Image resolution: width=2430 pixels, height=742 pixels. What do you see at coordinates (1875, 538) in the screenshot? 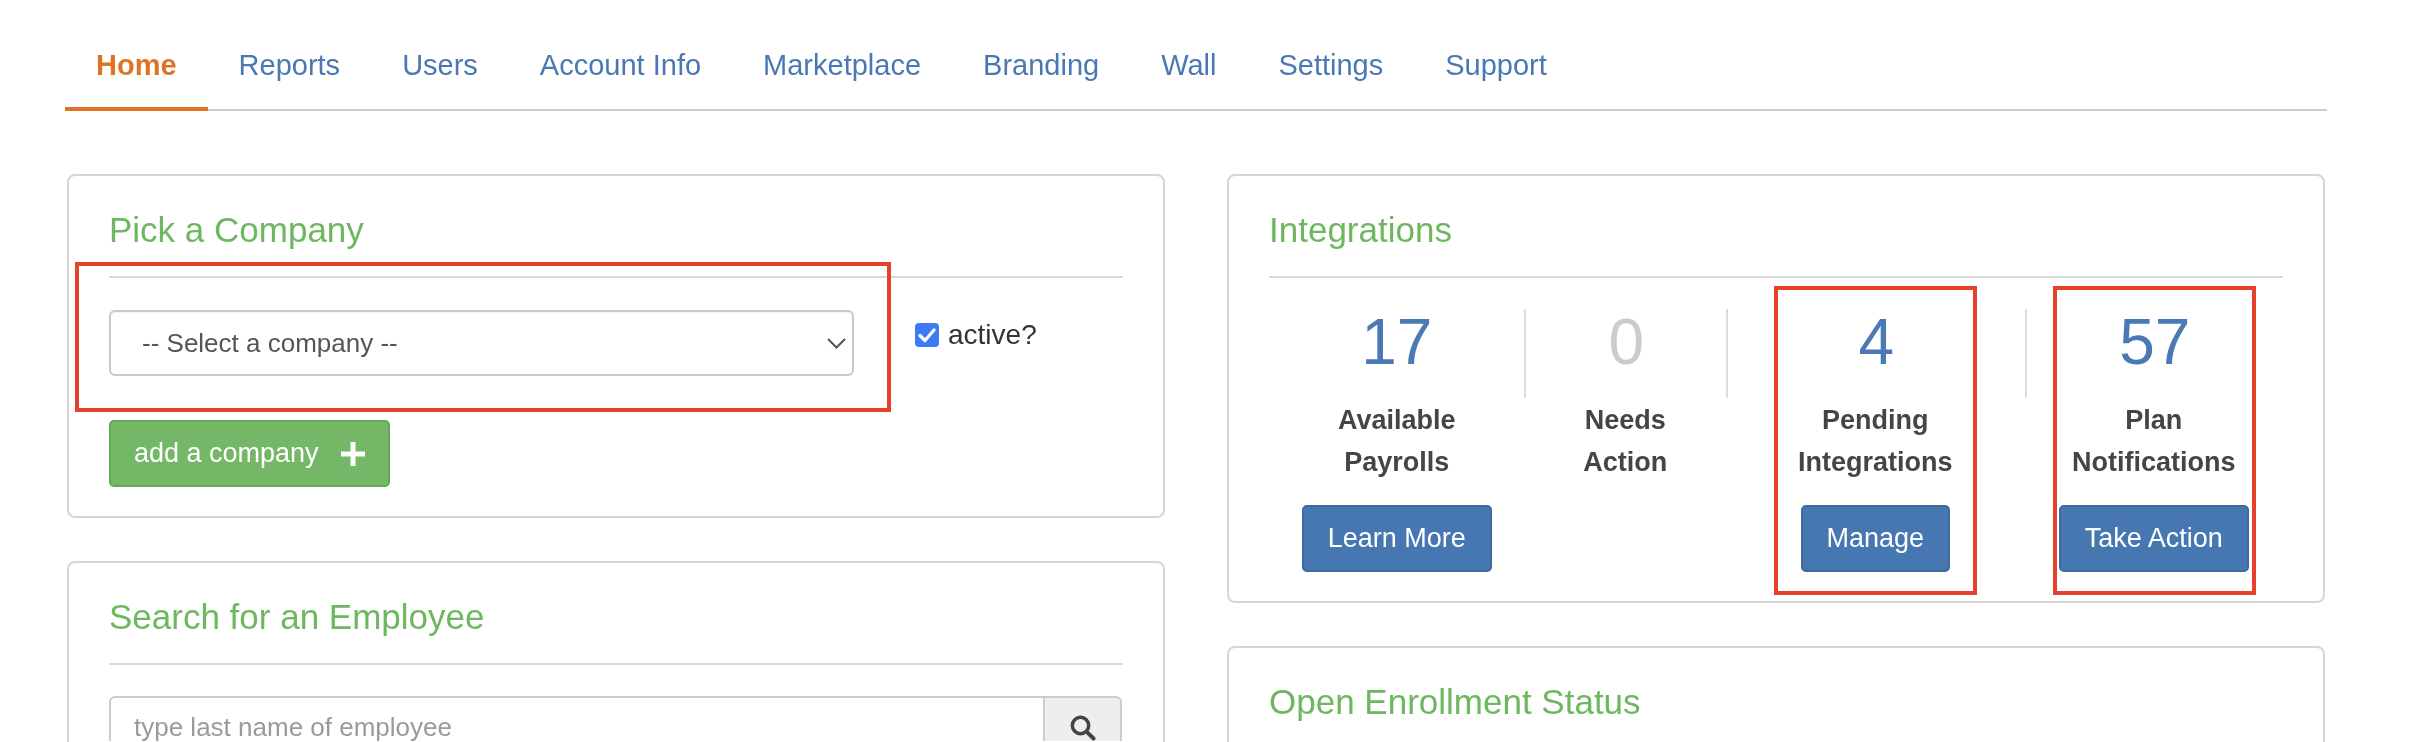
I see `action-button: Manage` at bounding box center [1875, 538].